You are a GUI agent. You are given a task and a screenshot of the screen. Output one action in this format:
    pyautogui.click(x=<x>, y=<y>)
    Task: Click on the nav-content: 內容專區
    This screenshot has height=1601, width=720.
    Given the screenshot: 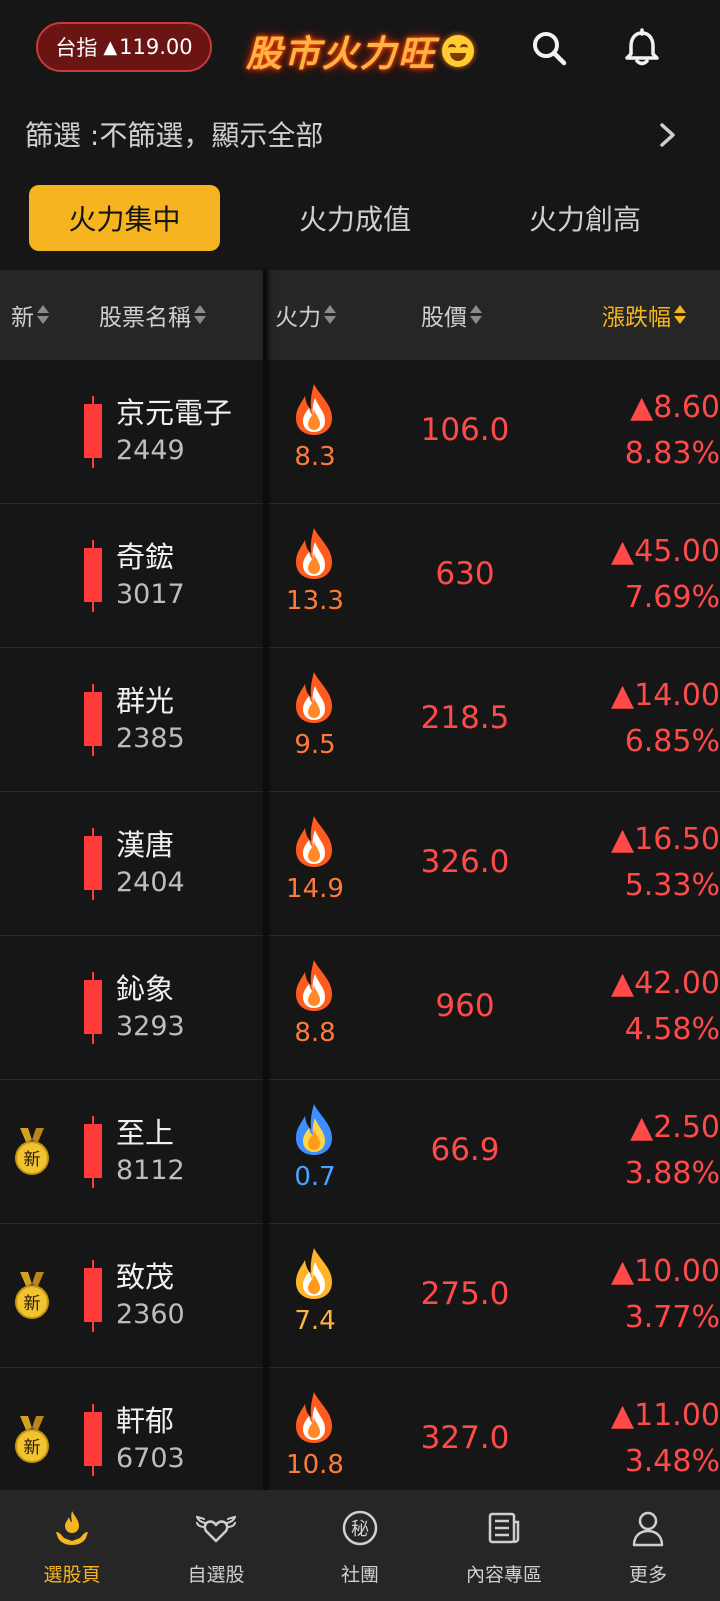 What is the action you would take?
    pyautogui.click(x=504, y=1545)
    